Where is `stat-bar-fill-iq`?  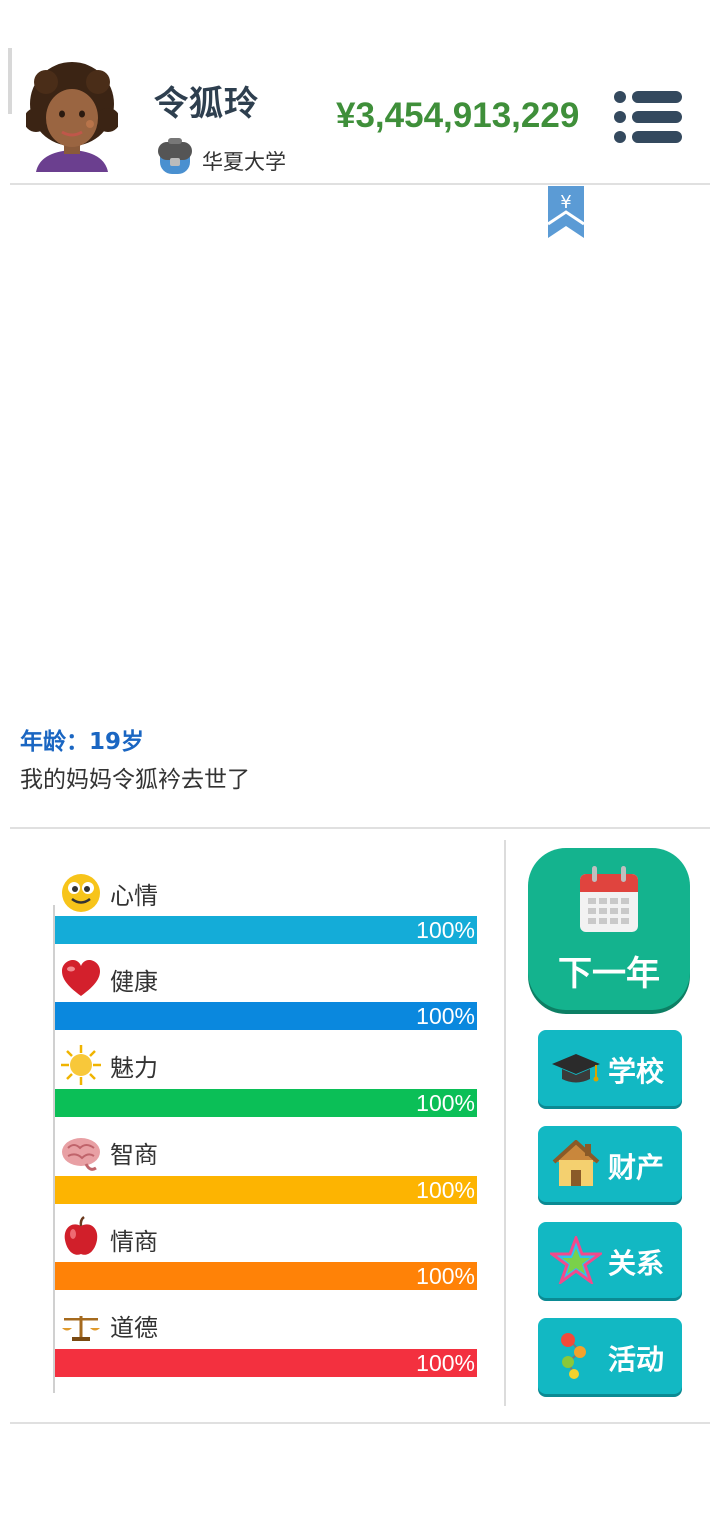
stat-bar-fill-iq is located at coordinates (266, 1190).